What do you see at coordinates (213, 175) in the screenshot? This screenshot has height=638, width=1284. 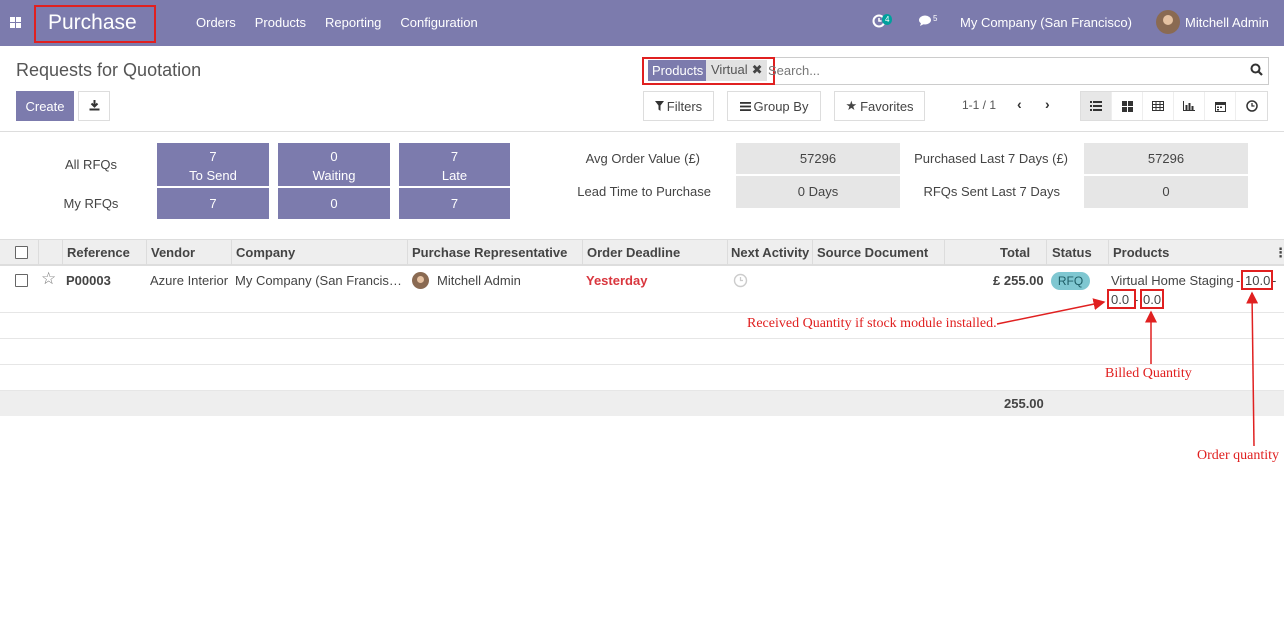 I see `tile-label: To Send` at bounding box center [213, 175].